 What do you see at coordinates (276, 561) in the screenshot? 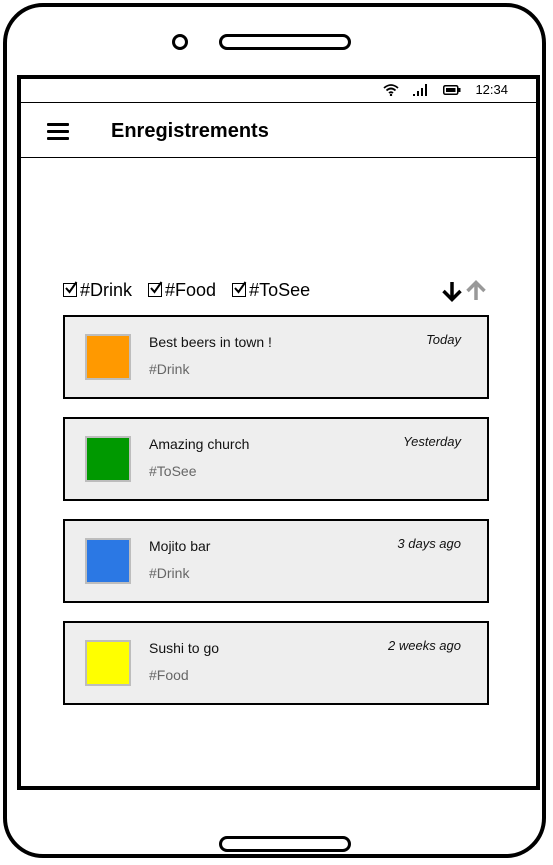
I see `list-item: Mojito bar #Drink 3 days ago` at bounding box center [276, 561].